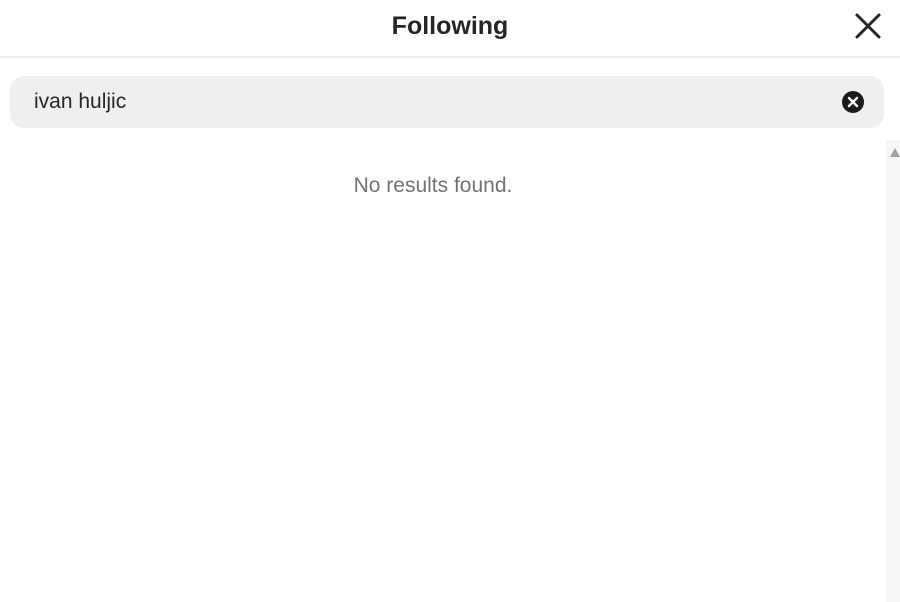 The image size is (900, 602). I want to click on close-button, so click(868, 26).